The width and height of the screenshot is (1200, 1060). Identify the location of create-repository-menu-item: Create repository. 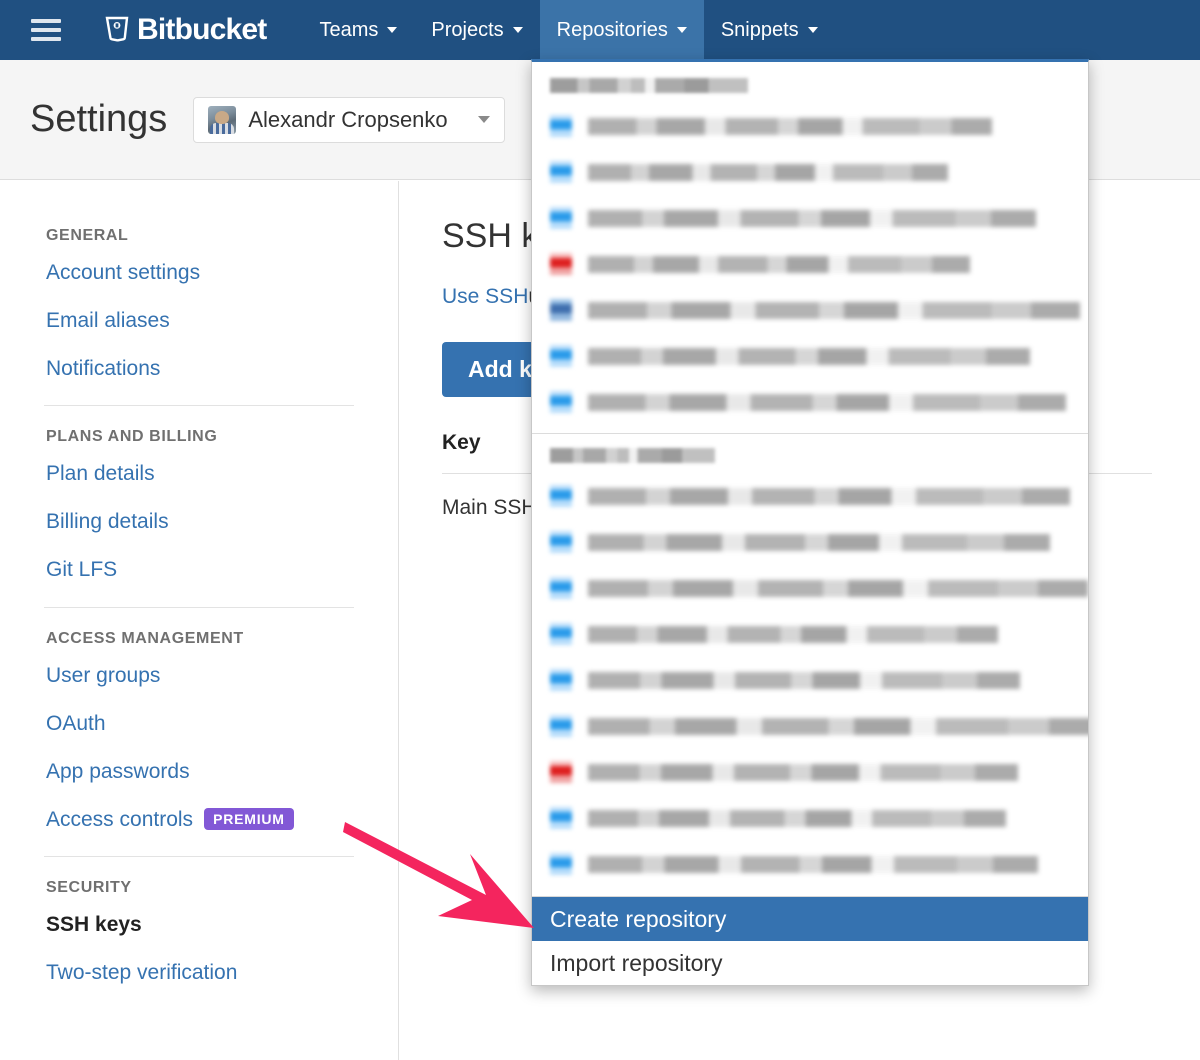
(810, 919).